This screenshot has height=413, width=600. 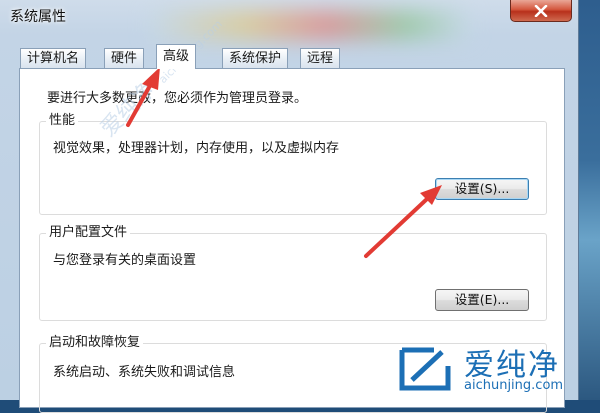 What do you see at coordinates (496, 369) in the screenshot?
I see `site-logo: 爱纯净 aichunjing.com` at bounding box center [496, 369].